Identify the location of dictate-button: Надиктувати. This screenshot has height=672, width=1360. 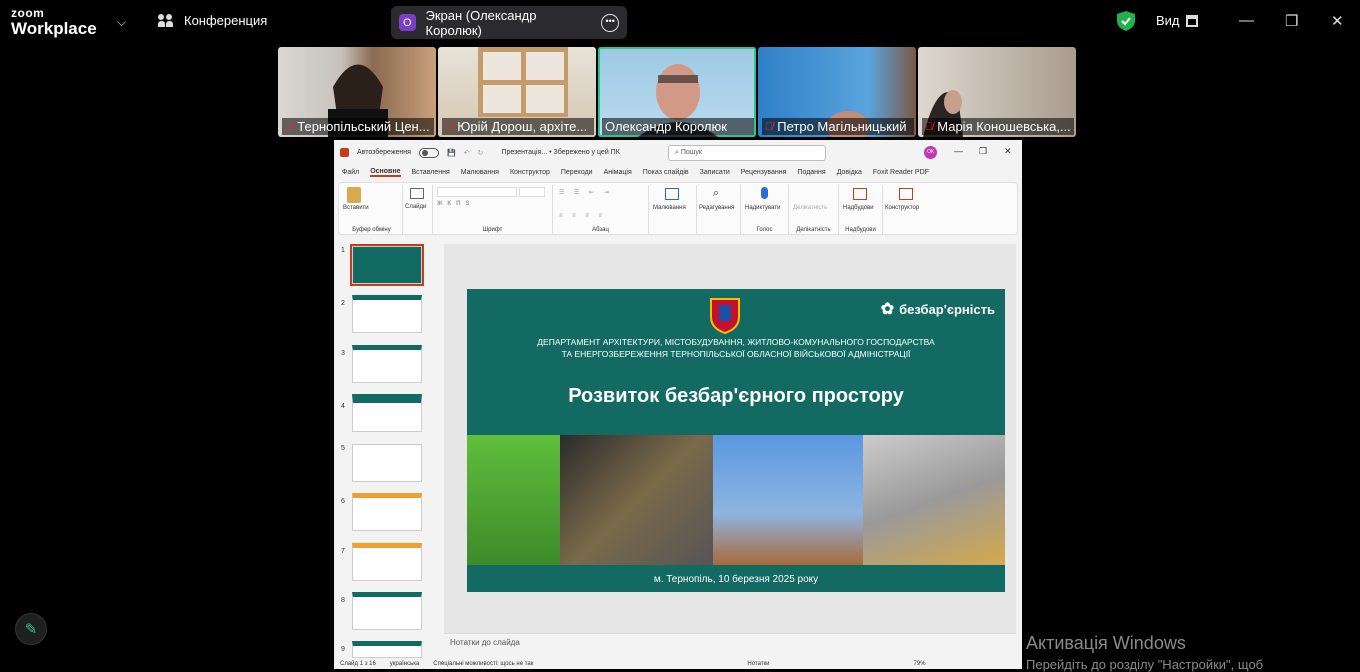
(762, 208).